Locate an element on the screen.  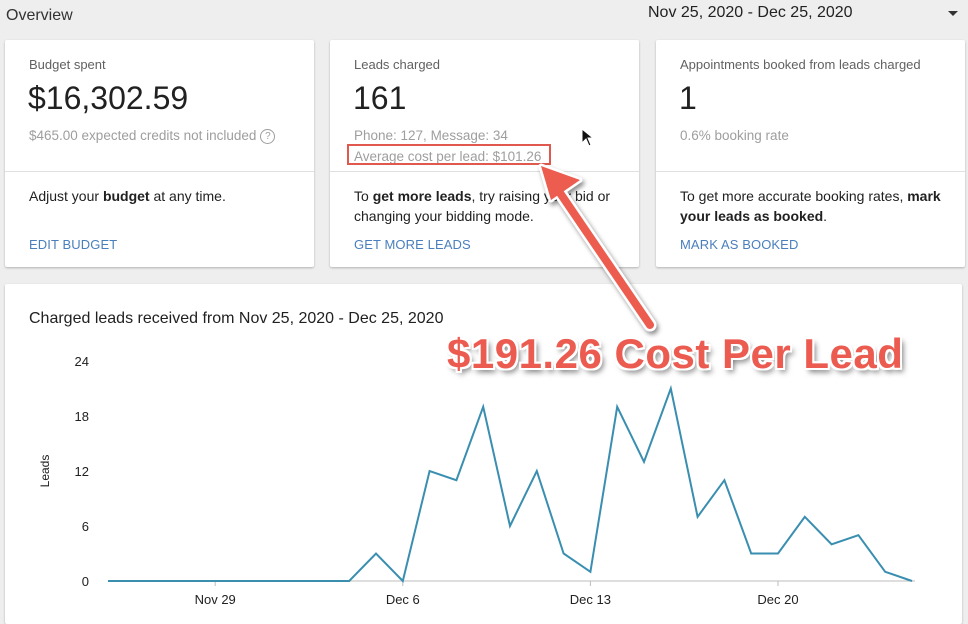
leads-label: Leads charged is located at coordinates (397, 64).